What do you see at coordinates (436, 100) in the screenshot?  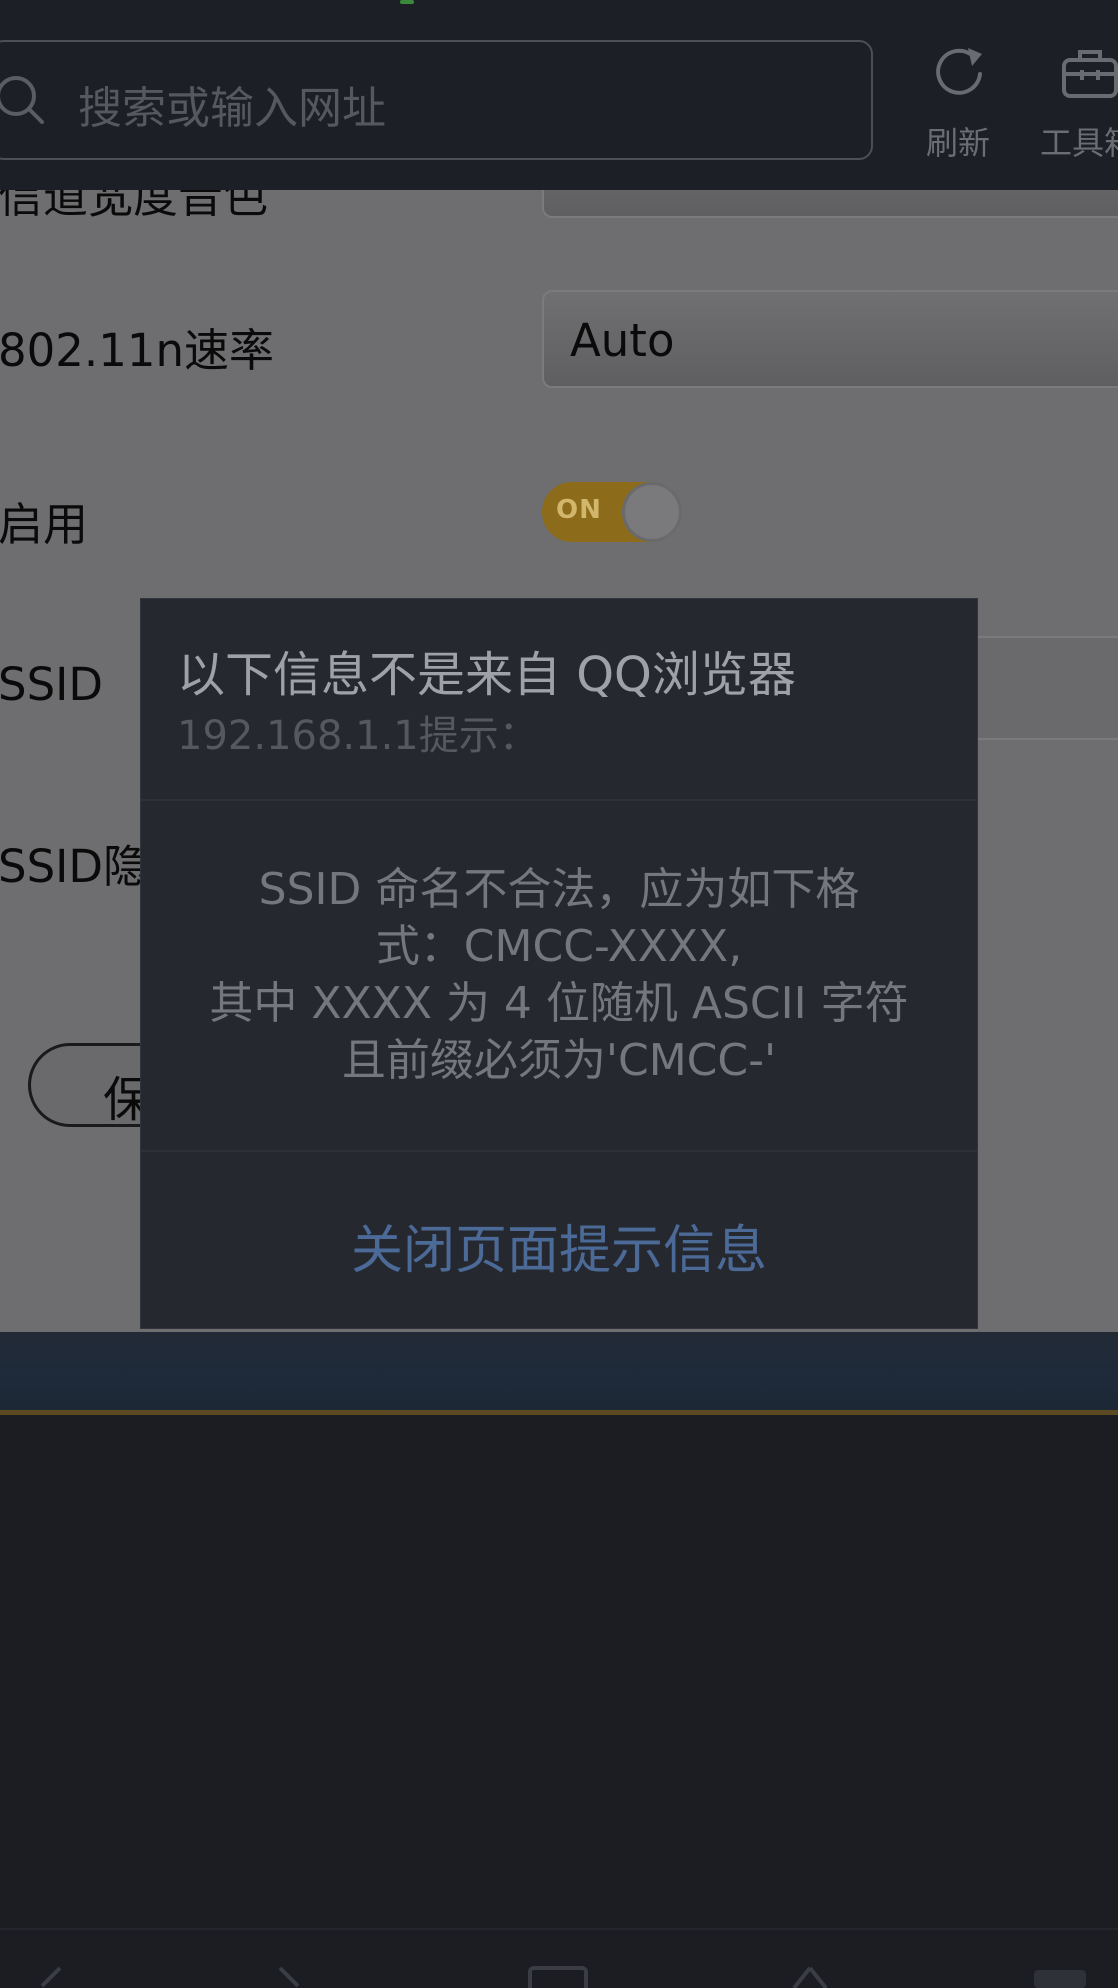 I see `address-bar: 搜索或输入网址` at bounding box center [436, 100].